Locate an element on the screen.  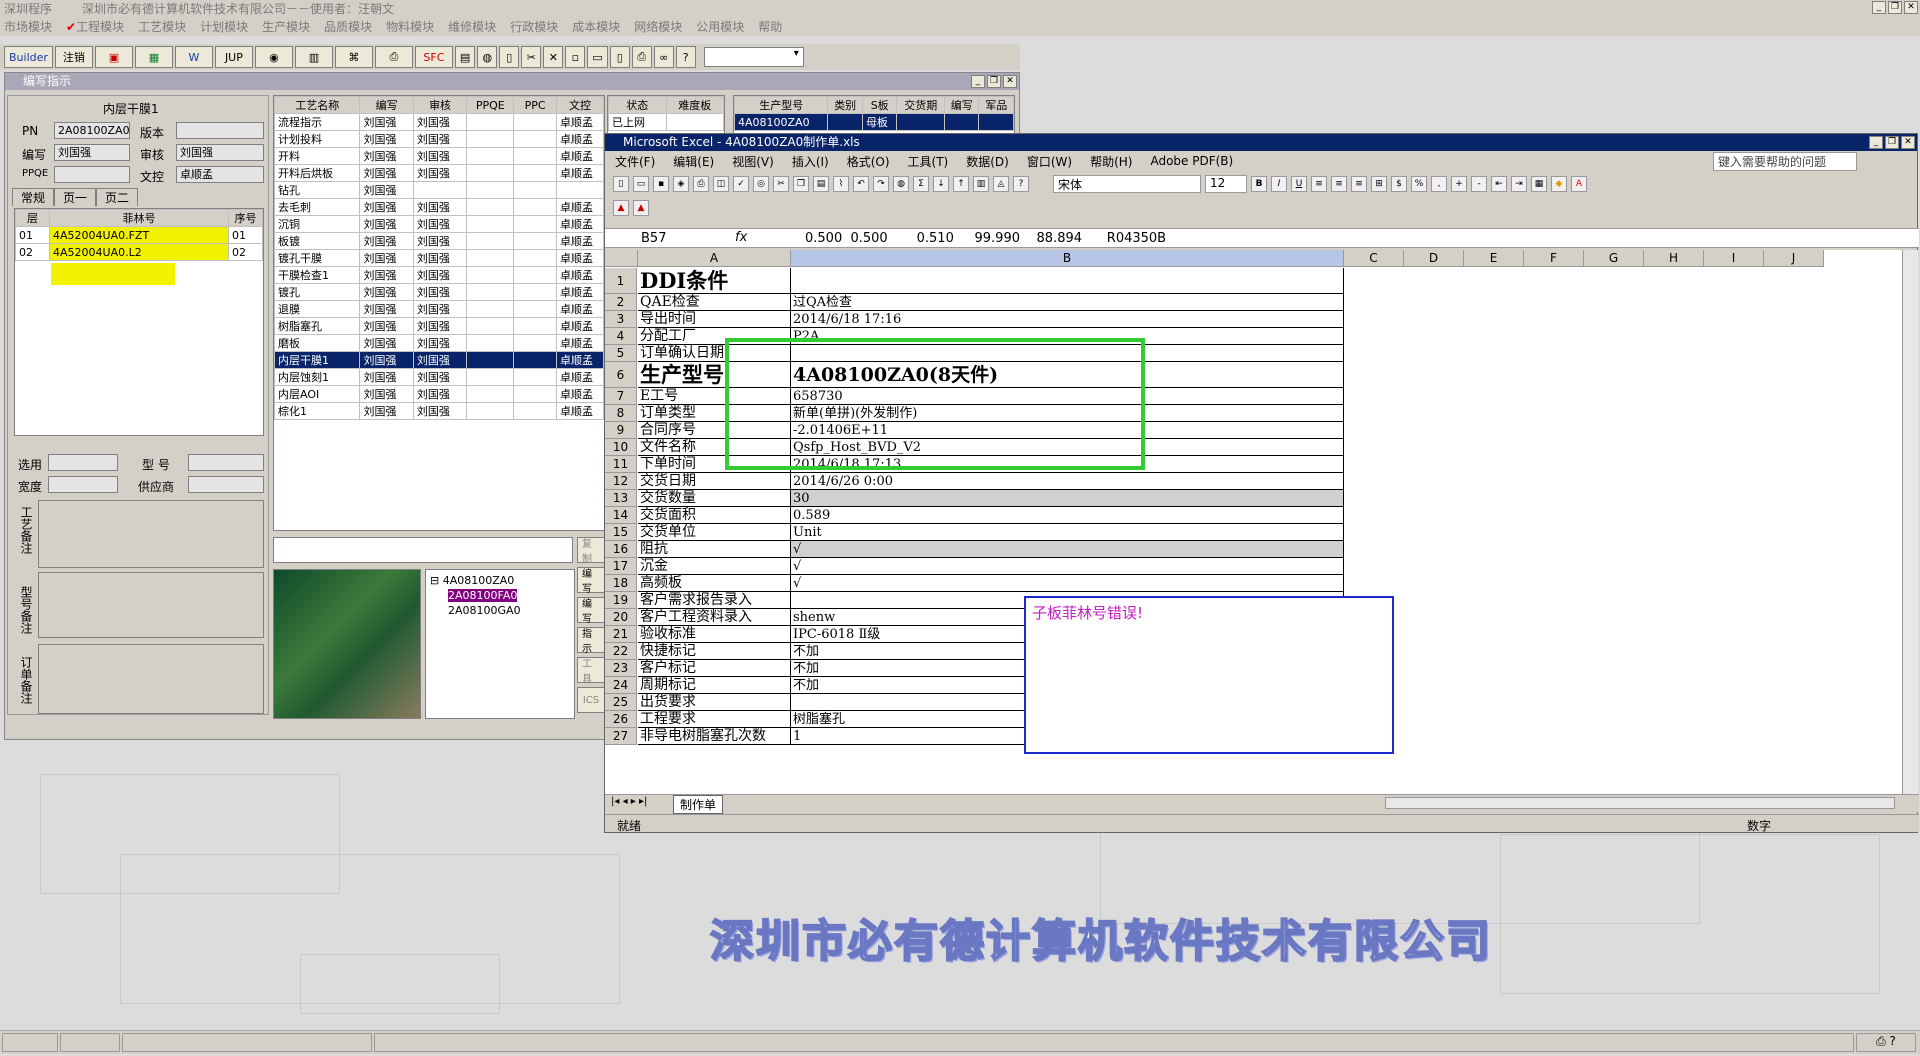
save-icon: ▫ is located at coordinates (575, 57).